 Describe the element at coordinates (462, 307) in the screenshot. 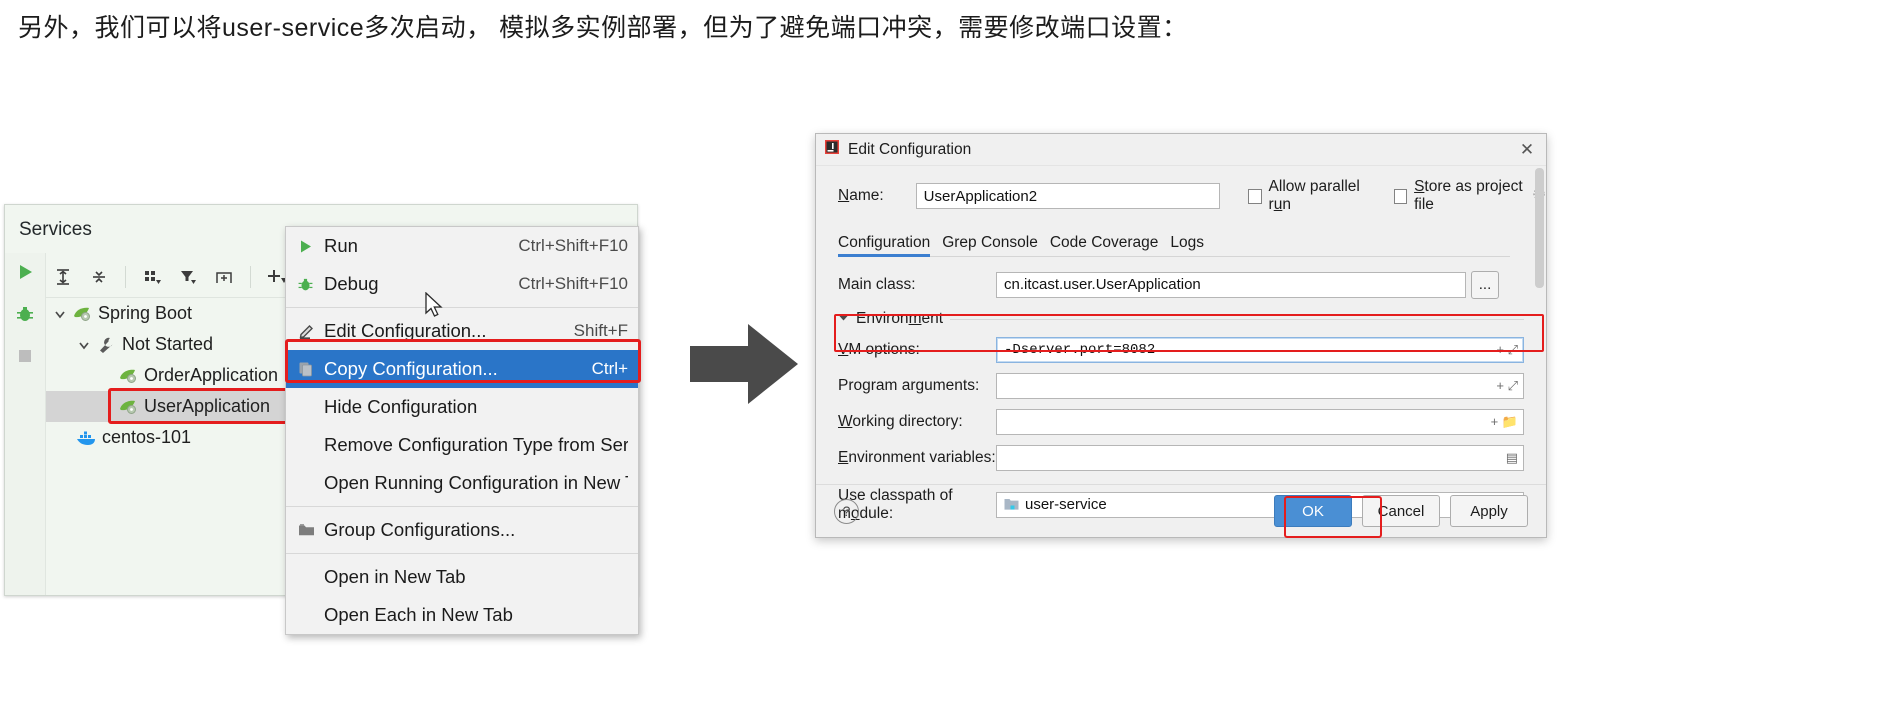

I see `menu-separator` at that location.